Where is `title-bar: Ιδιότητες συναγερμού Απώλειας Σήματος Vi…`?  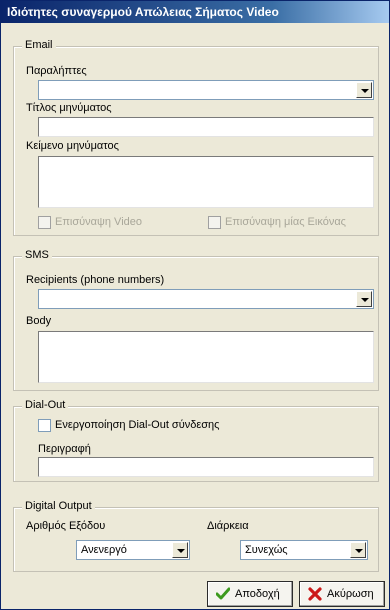
title-bar: Ιδιότητες συναγερμού Απώλειας Σήματος Vi… is located at coordinates (195, 12).